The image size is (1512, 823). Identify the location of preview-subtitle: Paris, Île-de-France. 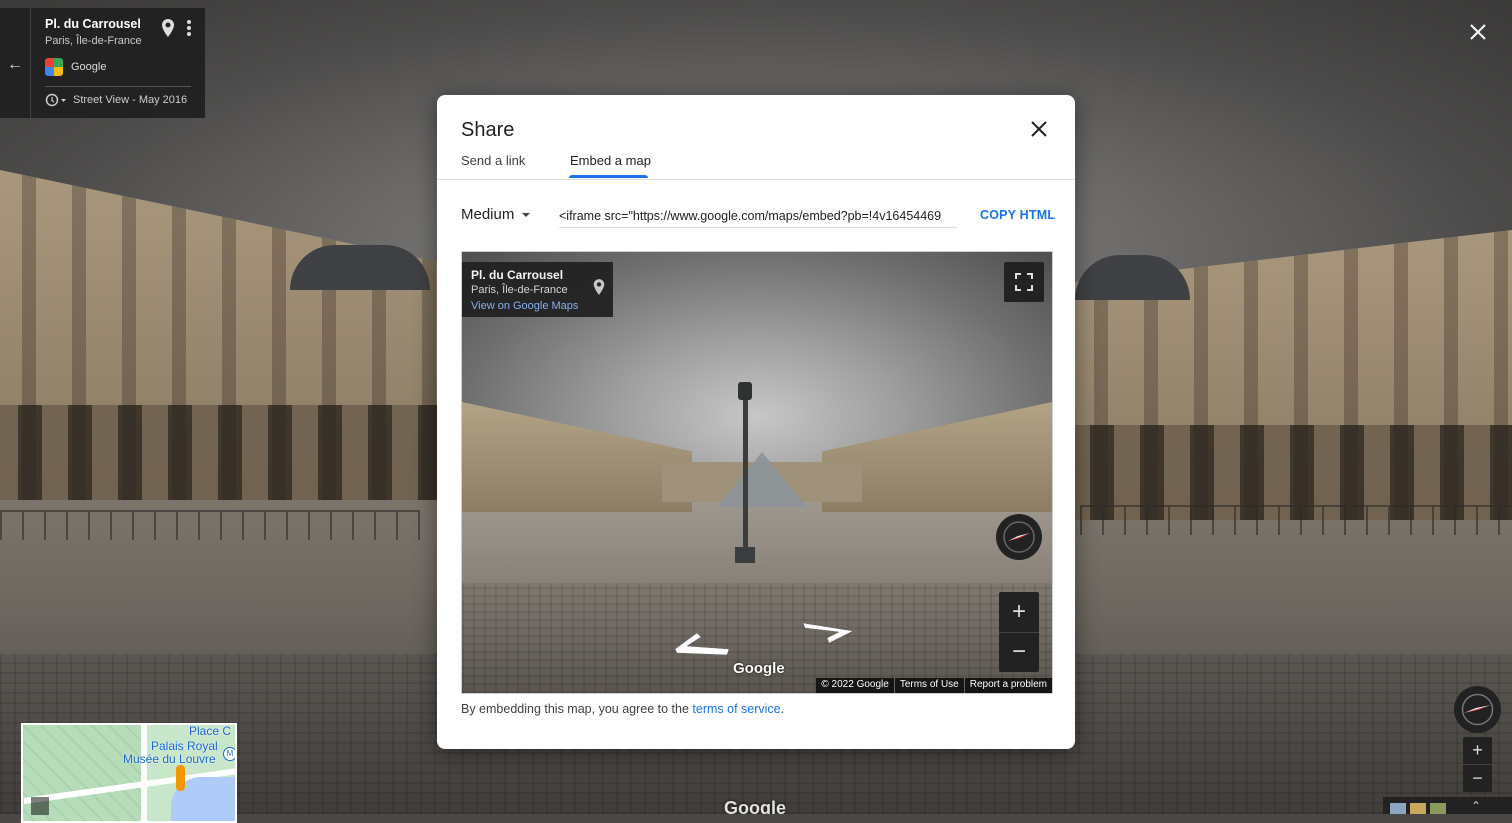
(519, 290).